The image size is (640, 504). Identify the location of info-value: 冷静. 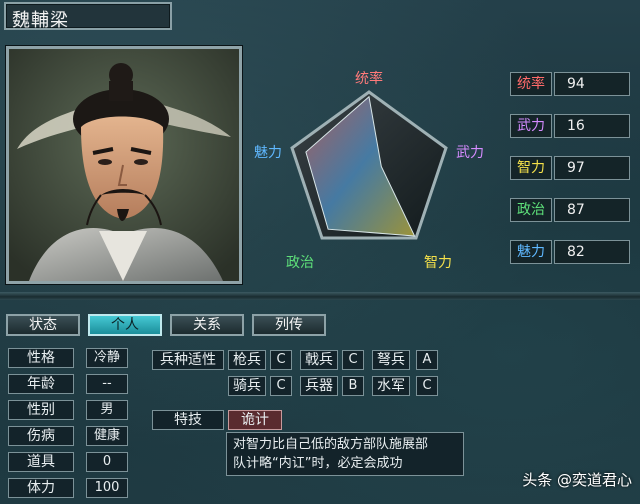
(107, 358).